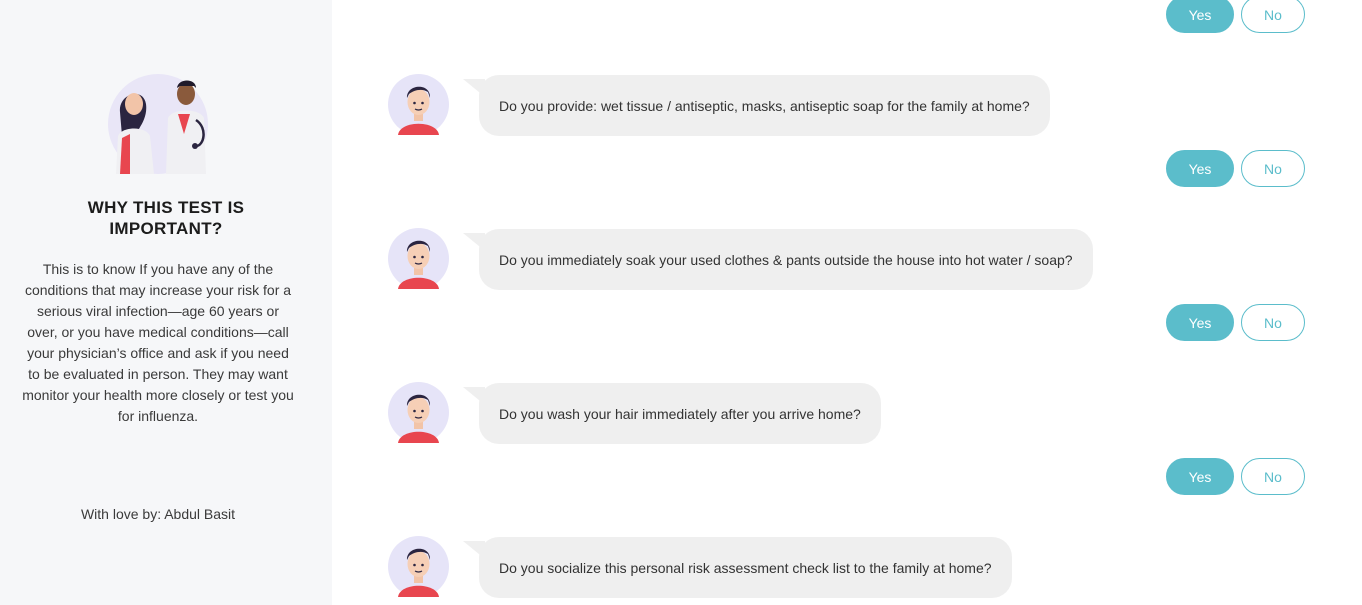 This screenshot has height=605, width=1362. I want to click on sidebar-title: WHY THIS TEST IS IMPORTANT?, so click(166, 218).